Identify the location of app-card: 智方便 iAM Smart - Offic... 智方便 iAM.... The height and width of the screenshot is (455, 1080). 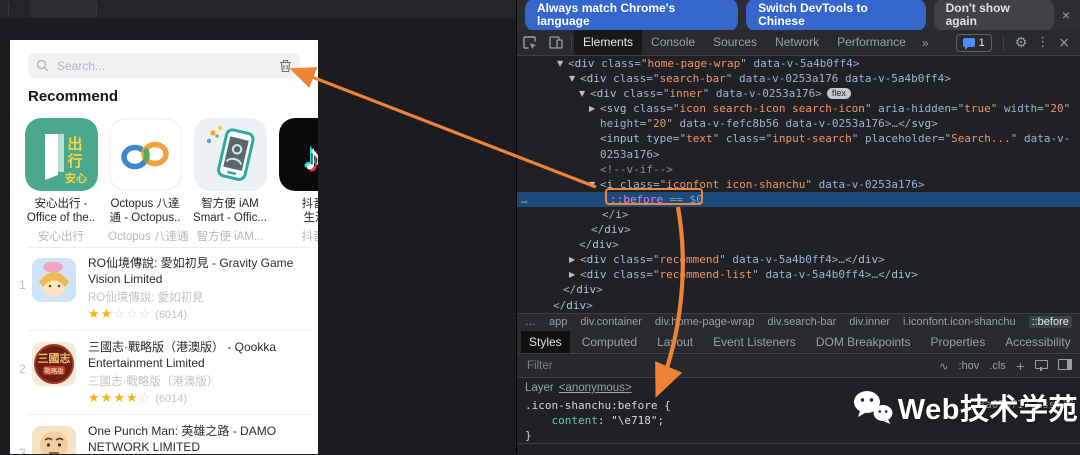
(230, 181).